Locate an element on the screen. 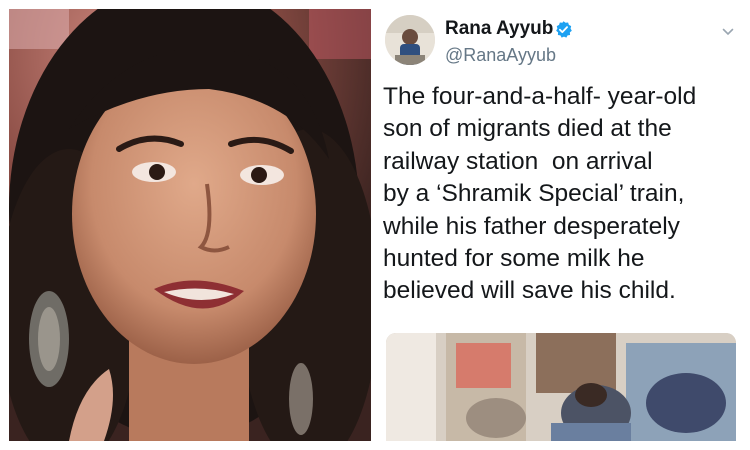 Image resolution: width=750 pixels, height=450 pixels. tweet-text-line: hunted for some milk he is located at coordinates (514, 259).